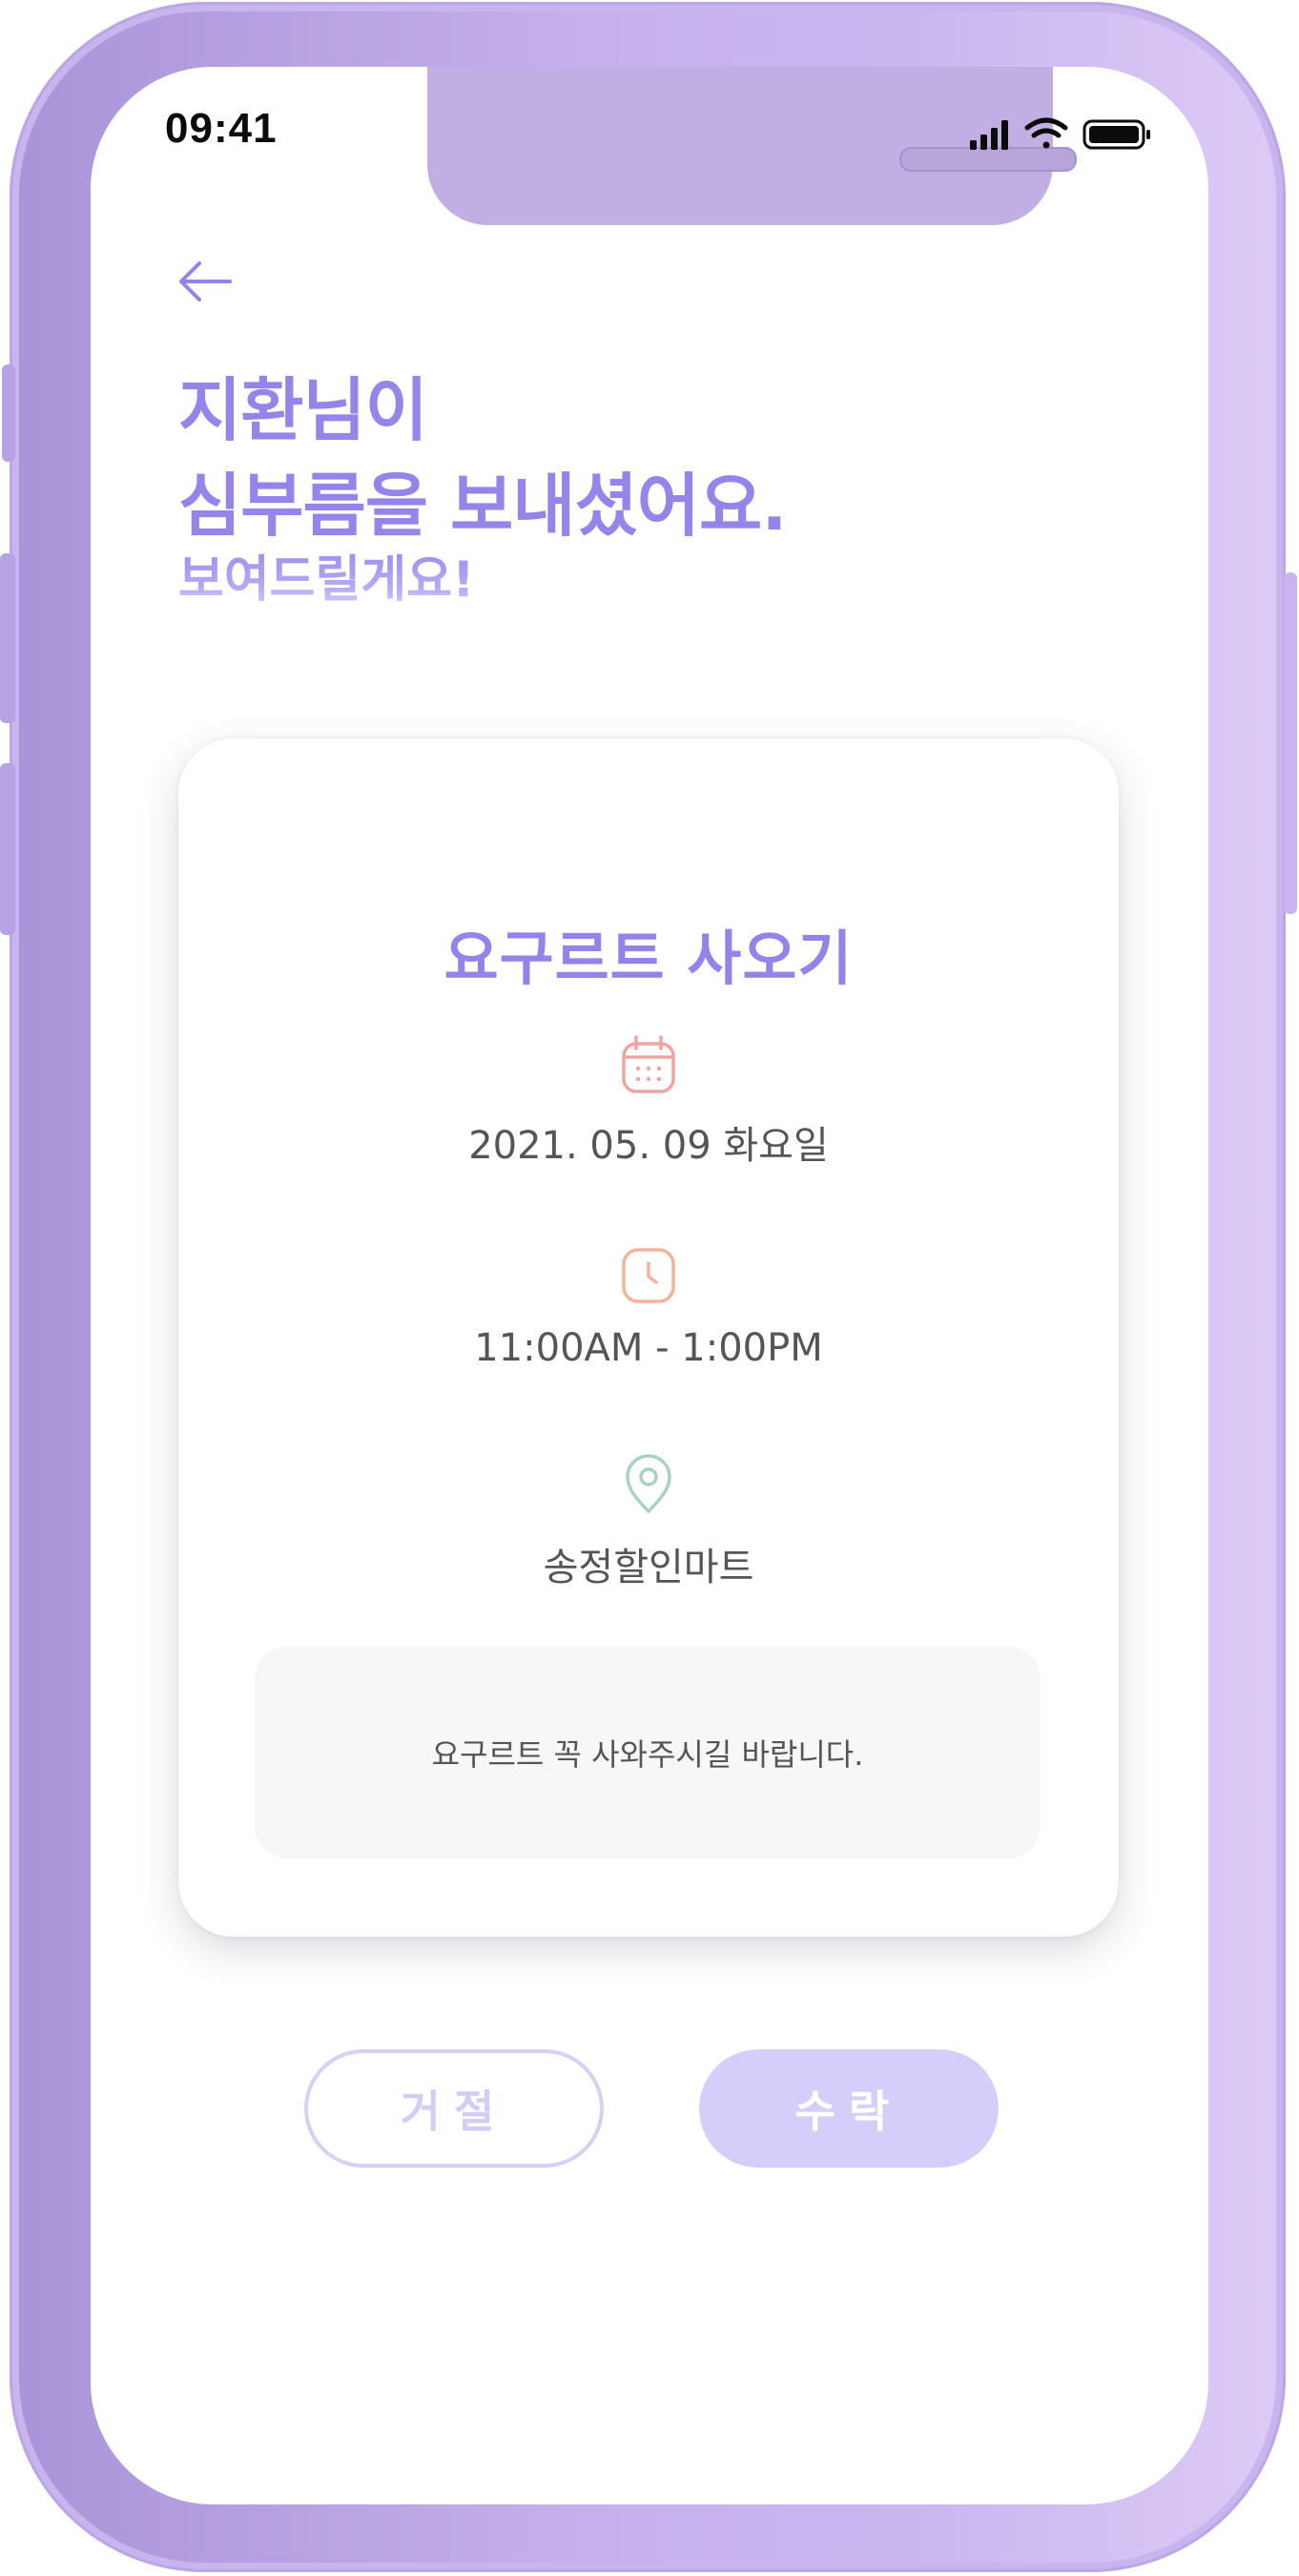 The height and width of the screenshot is (2576, 1299). What do you see at coordinates (649, 1567) in the screenshot?
I see `errand-place: 송정할인마트` at bounding box center [649, 1567].